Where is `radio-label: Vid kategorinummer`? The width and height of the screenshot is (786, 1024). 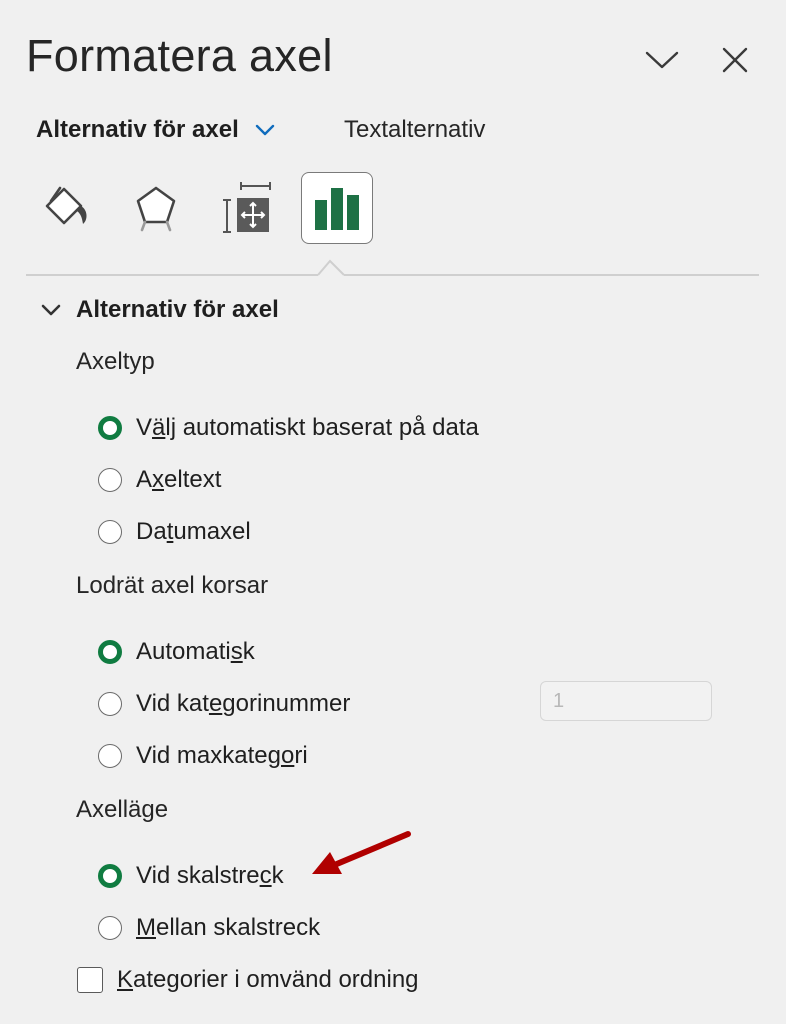 radio-label: Vid kategorinummer is located at coordinates (243, 703).